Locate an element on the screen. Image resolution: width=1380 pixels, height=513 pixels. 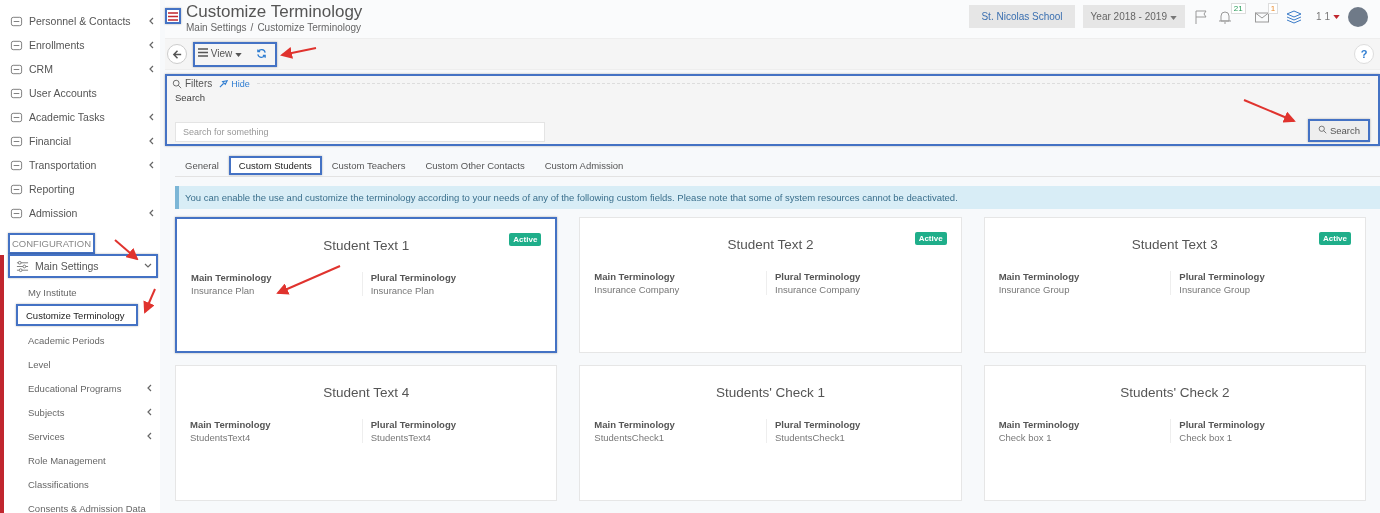
submenu-item: Subjects is located at coordinates (91, 412).